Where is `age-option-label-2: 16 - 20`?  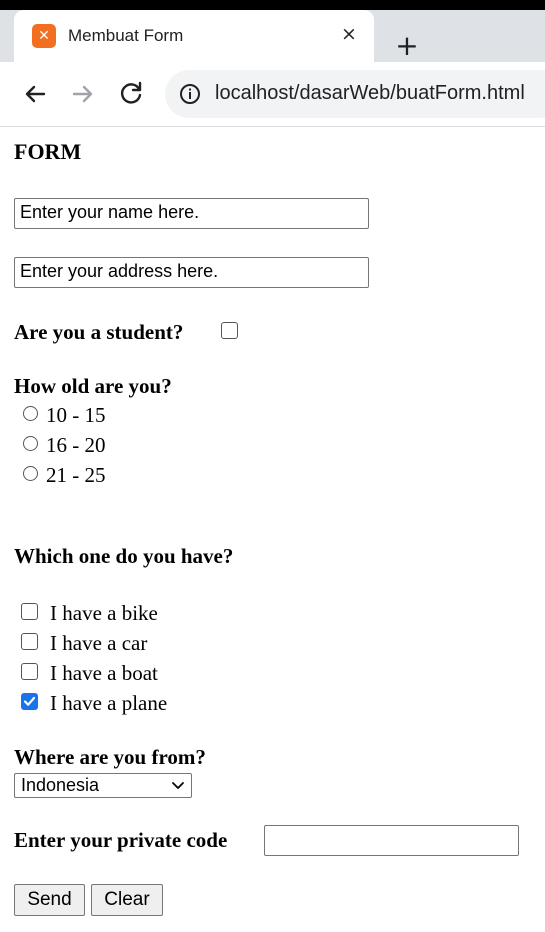
age-option-label-2: 16 - 20 is located at coordinates (76, 445).